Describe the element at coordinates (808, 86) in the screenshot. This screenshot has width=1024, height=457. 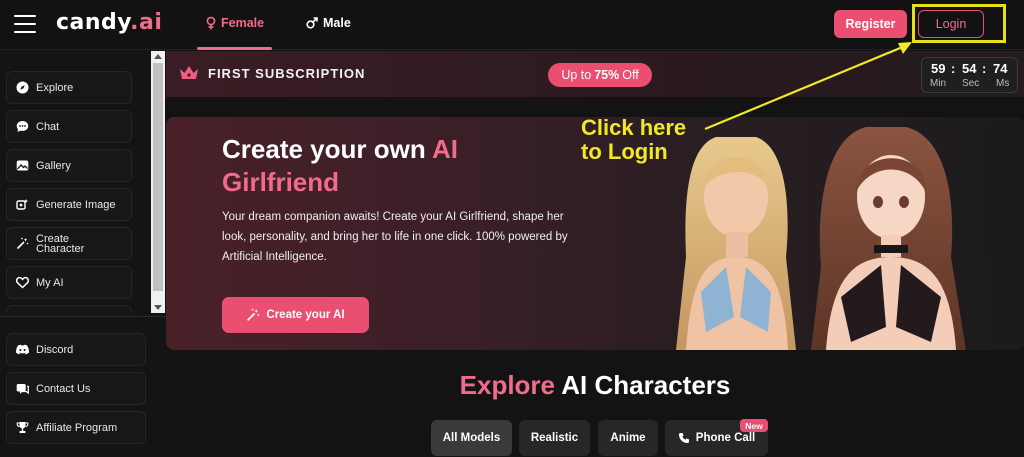
I see `annotation-arrow-icon` at that location.